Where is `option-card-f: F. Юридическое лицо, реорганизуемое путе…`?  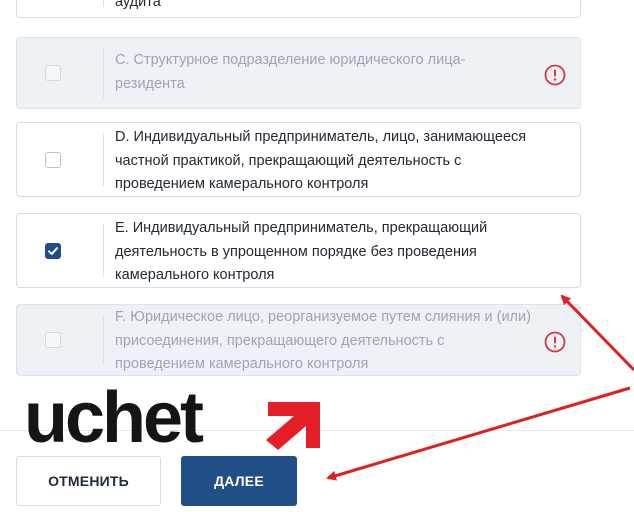 option-card-f: F. Юридическое лицо, реорганизуемое путе… is located at coordinates (298, 340).